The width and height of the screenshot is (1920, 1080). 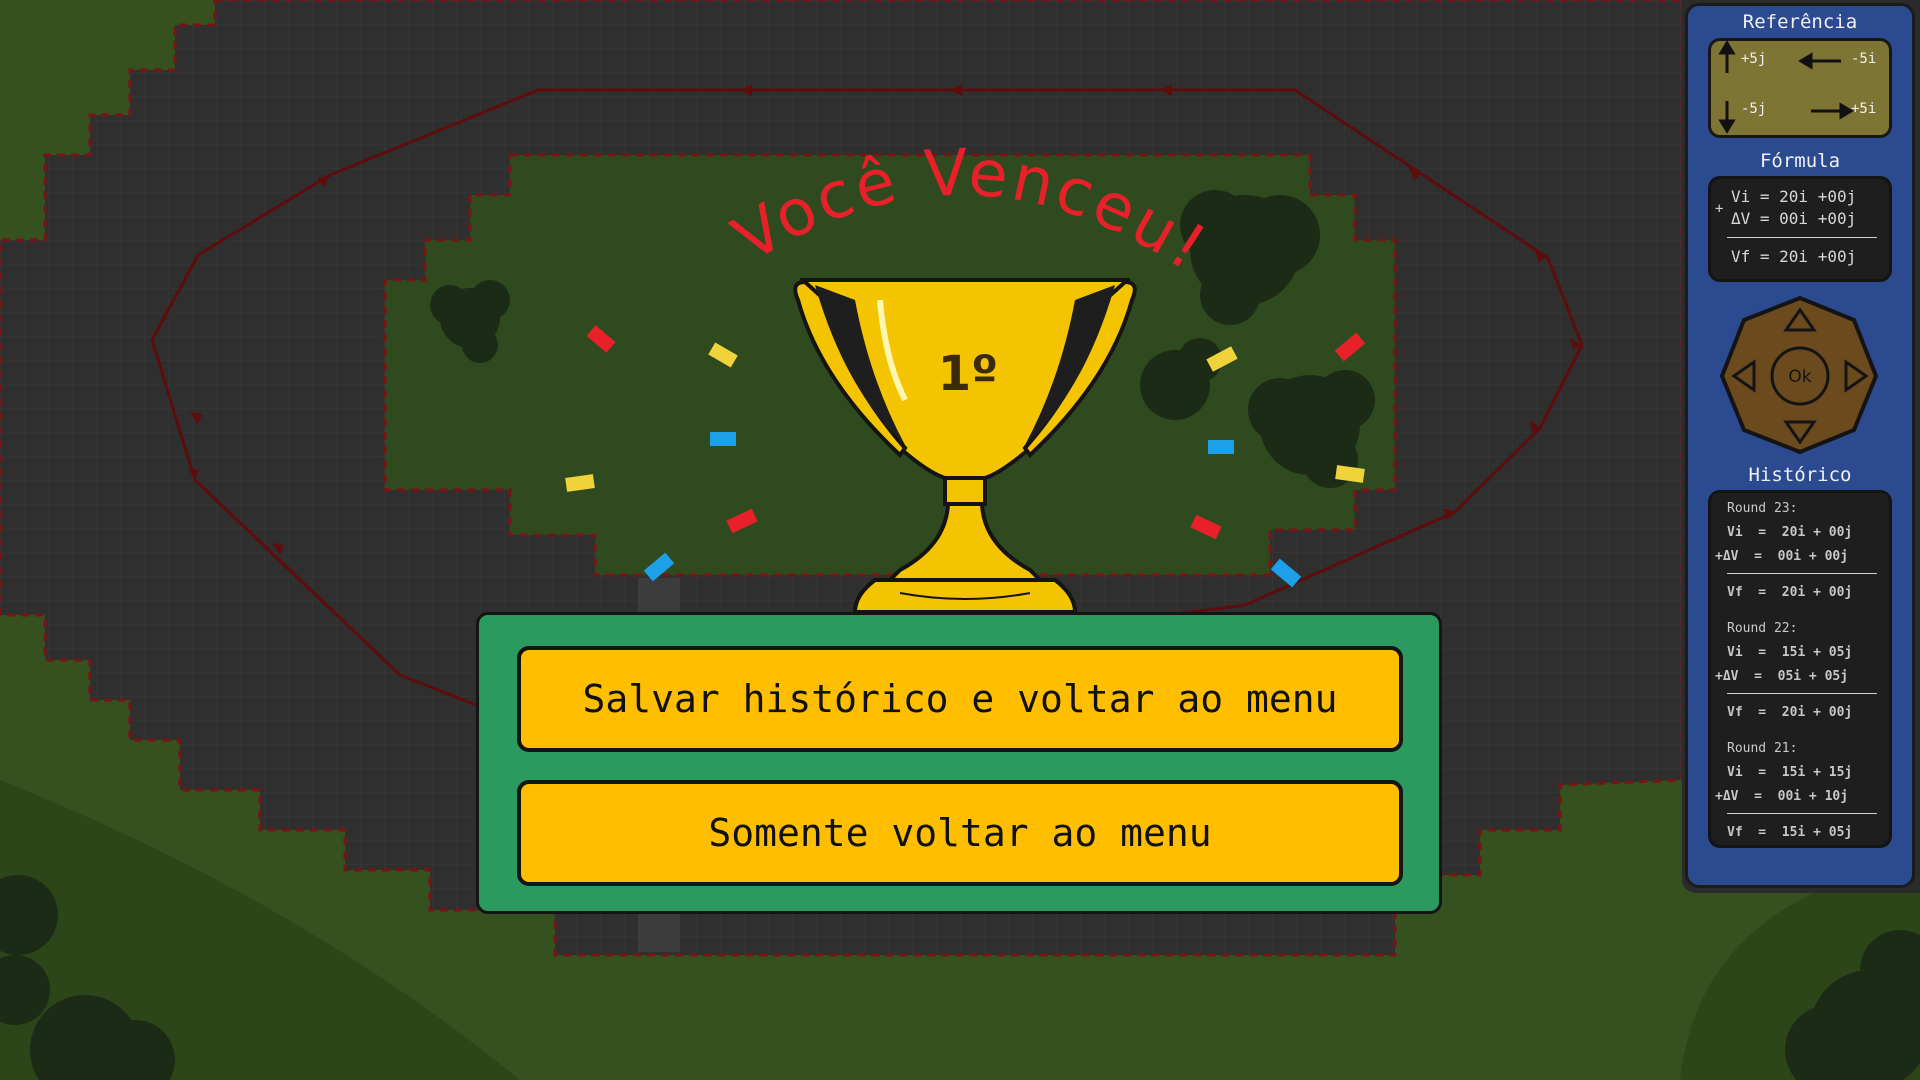 What do you see at coordinates (1790, 652) in the screenshot?
I see `history-vi: Vi = 15i + 05j` at bounding box center [1790, 652].